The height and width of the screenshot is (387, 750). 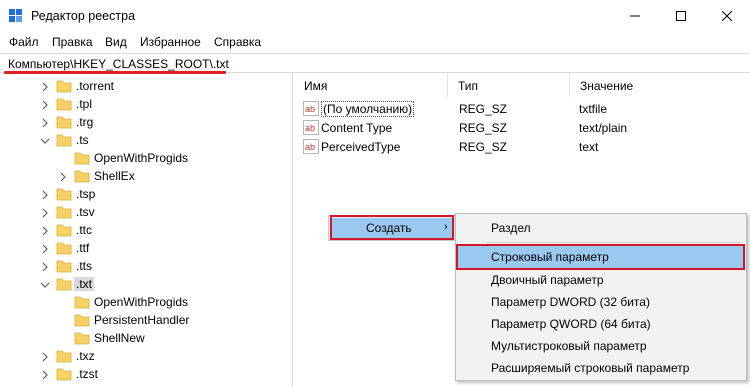 I want to click on tree-item-label: .tsv, so click(x=85, y=212).